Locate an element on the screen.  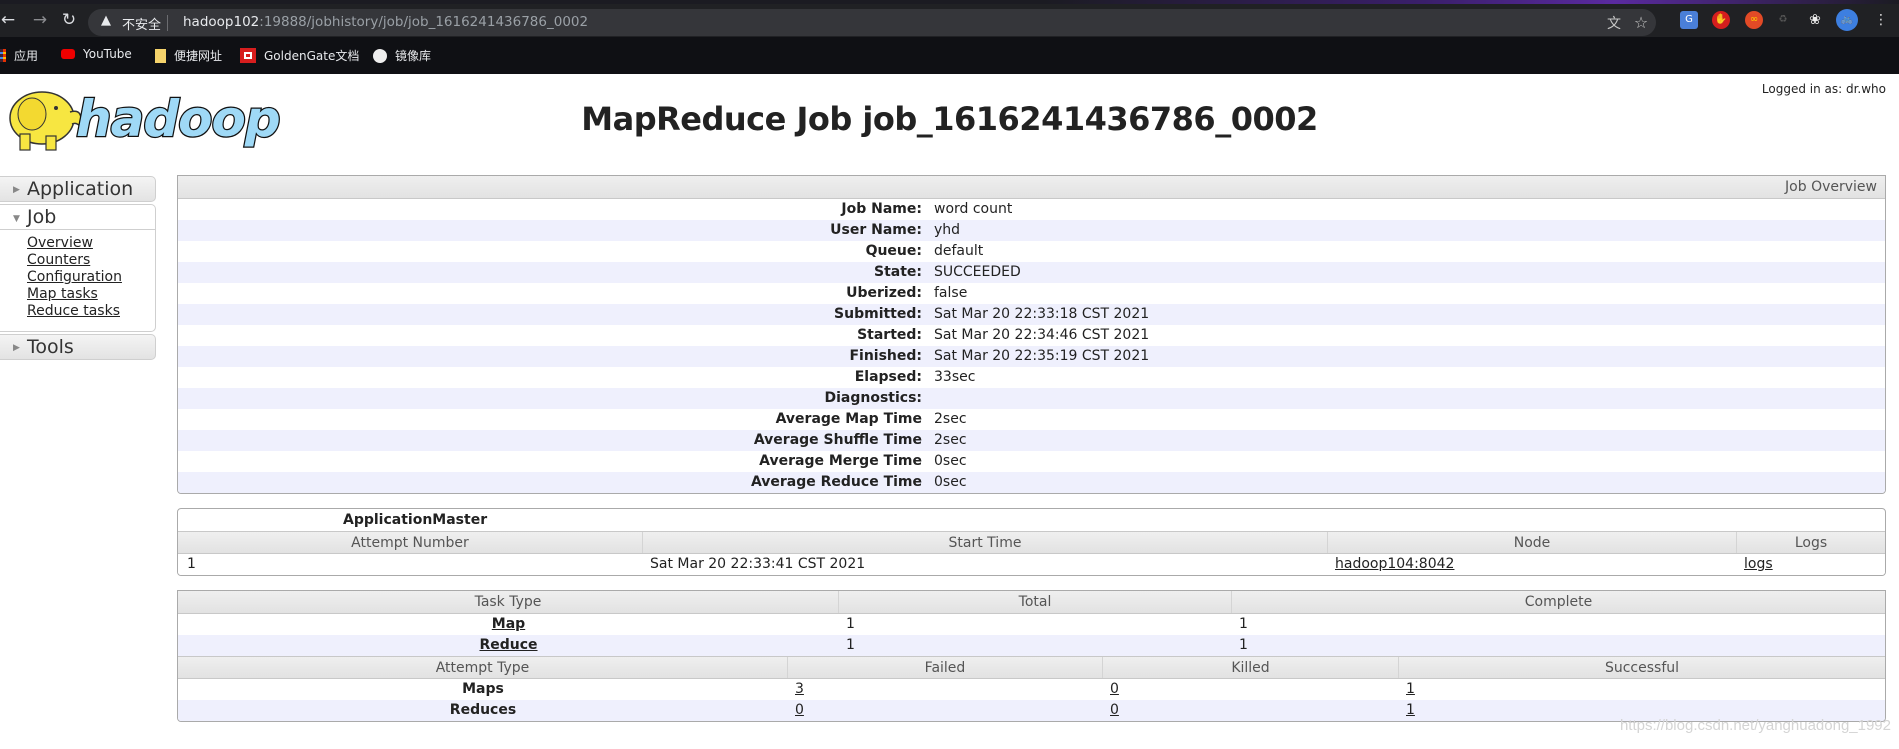
sidebar-link-counters: Counters is located at coordinates (91, 260).